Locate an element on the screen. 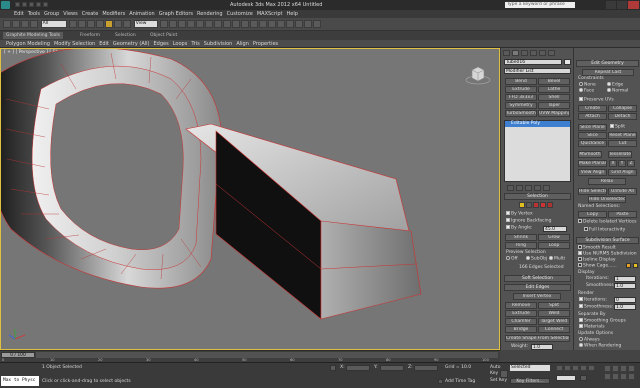 Image resolution: width=640 pixels, height=388 pixels. tab-graphite-modeling-tools: Graphite Modeling Tools is located at coordinates (33, 35).